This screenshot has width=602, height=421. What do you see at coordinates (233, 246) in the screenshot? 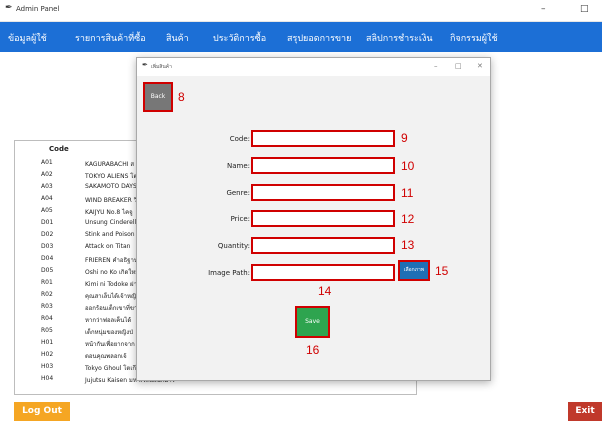
I see `quantity-label: Quantity:` at bounding box center [233, 246].